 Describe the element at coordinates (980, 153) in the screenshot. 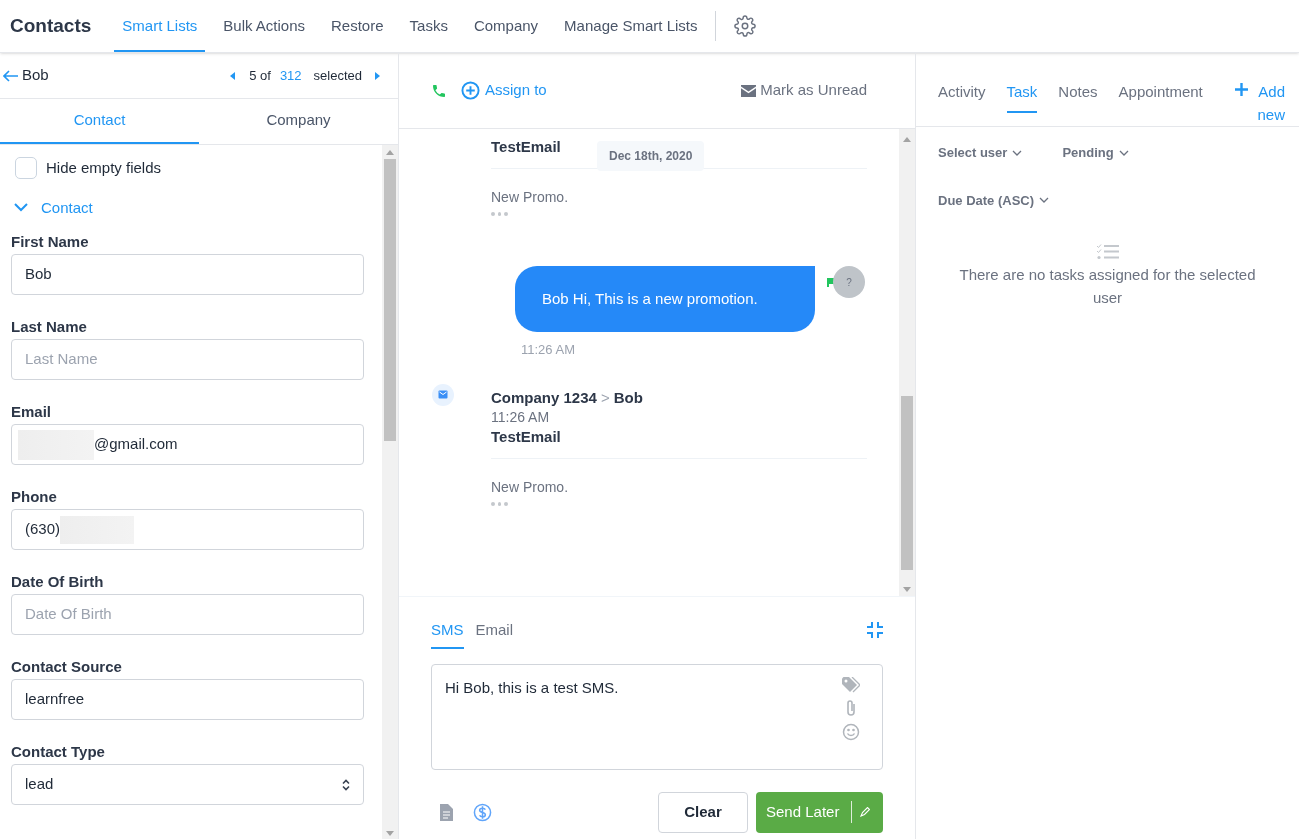

I see `filter-dropdown: Select user` at that location.